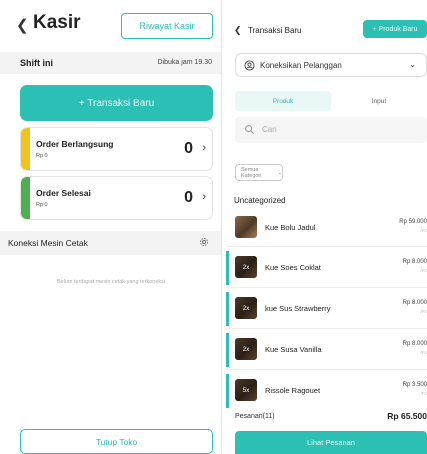 The width and height of the screenshot is (427, 454). Describe the element at coordinates (414, 385) in the screenshot. I see `product-price: Rp 3.500` at that location.